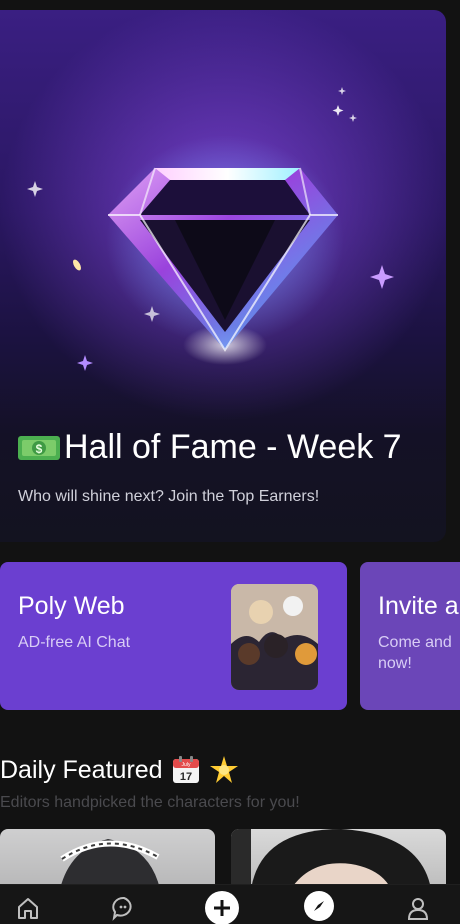  I want to click on star-emoji-icon, so click(223, 769).